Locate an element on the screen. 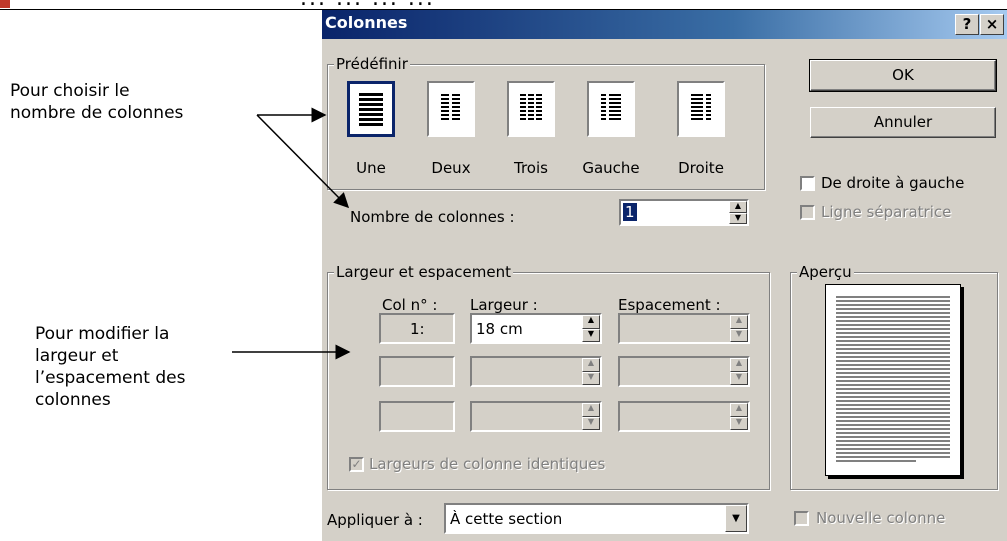 The width and height of the screenshot is (1007, 541). arrow-to-nombre is located at coordinates (303, 161).